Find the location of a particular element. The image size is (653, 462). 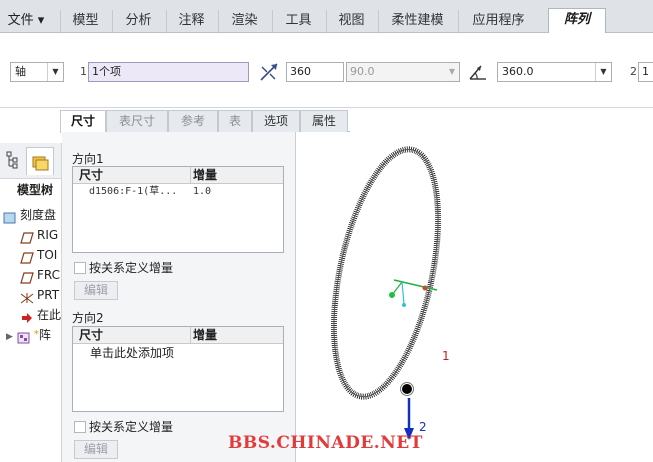

direction1-table: 尺寸 增量 d1506:F-1(草... 1.0 is located at coordinates (178, 209).